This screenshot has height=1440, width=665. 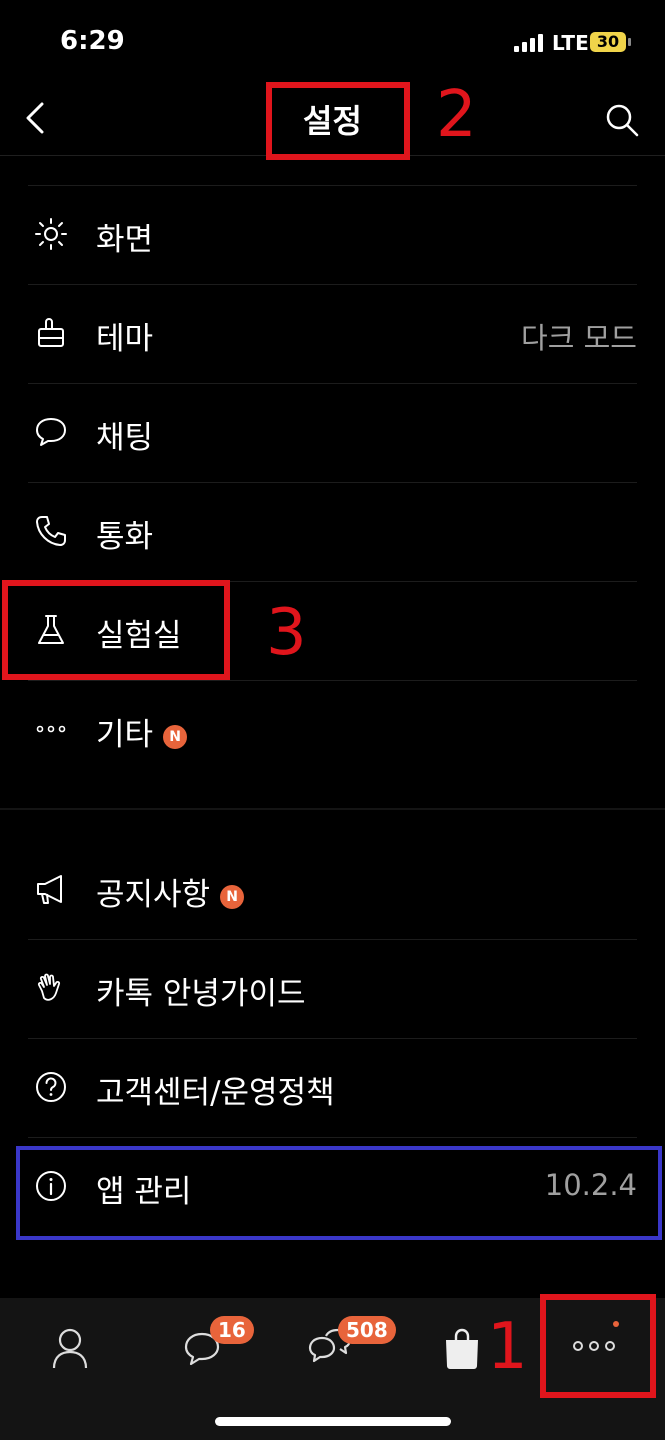 I want to click on shopping-bag-icon, so click(x=462, y=1348).